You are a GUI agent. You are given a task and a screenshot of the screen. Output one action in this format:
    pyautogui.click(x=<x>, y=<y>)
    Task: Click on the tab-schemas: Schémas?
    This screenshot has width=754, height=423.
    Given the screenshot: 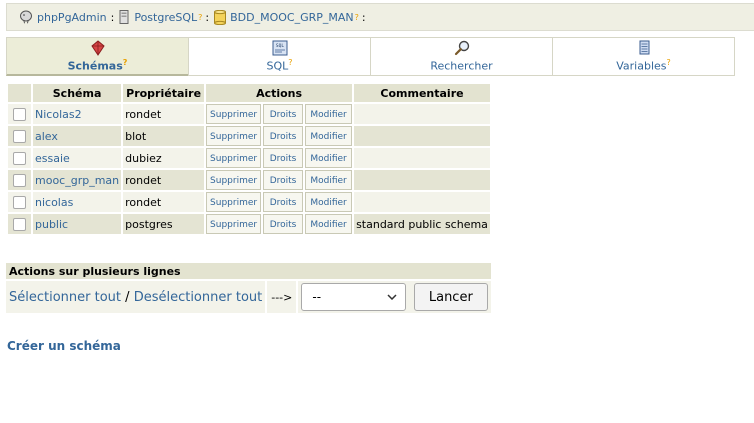 What is the action you would take?
    pyautogui.click(x=97, y=56)
    